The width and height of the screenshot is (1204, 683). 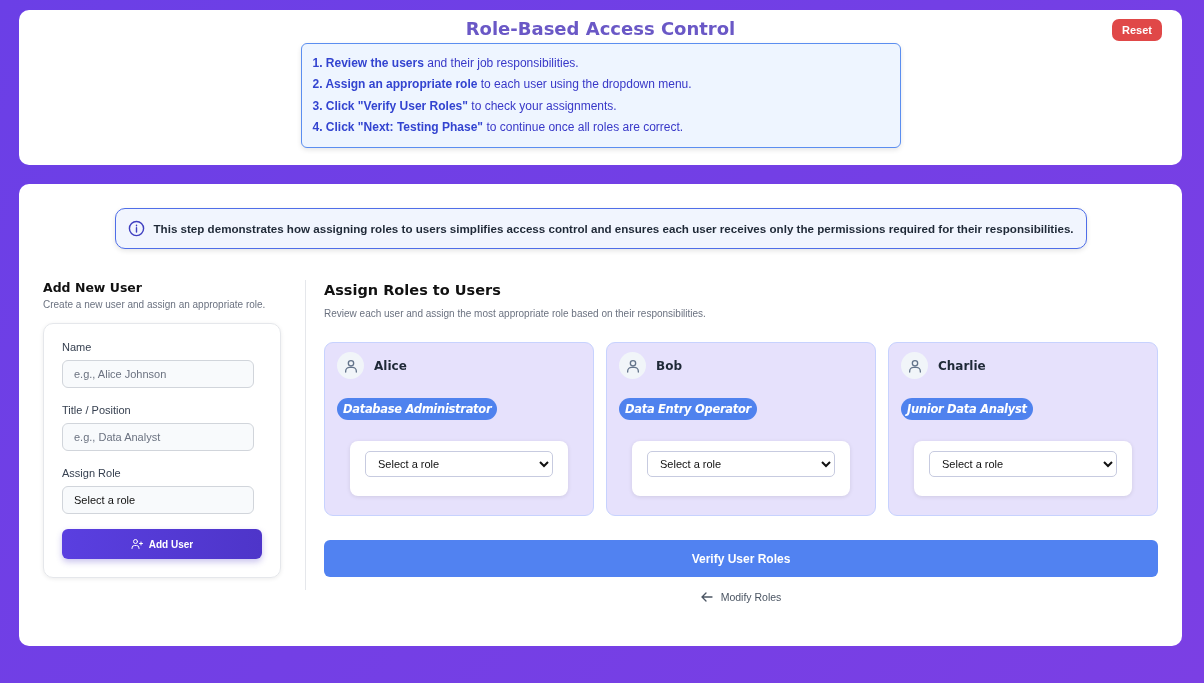 I want to click on instruction-step: 1. Review the users and their job responsibilities., so click(x=600, y=64).